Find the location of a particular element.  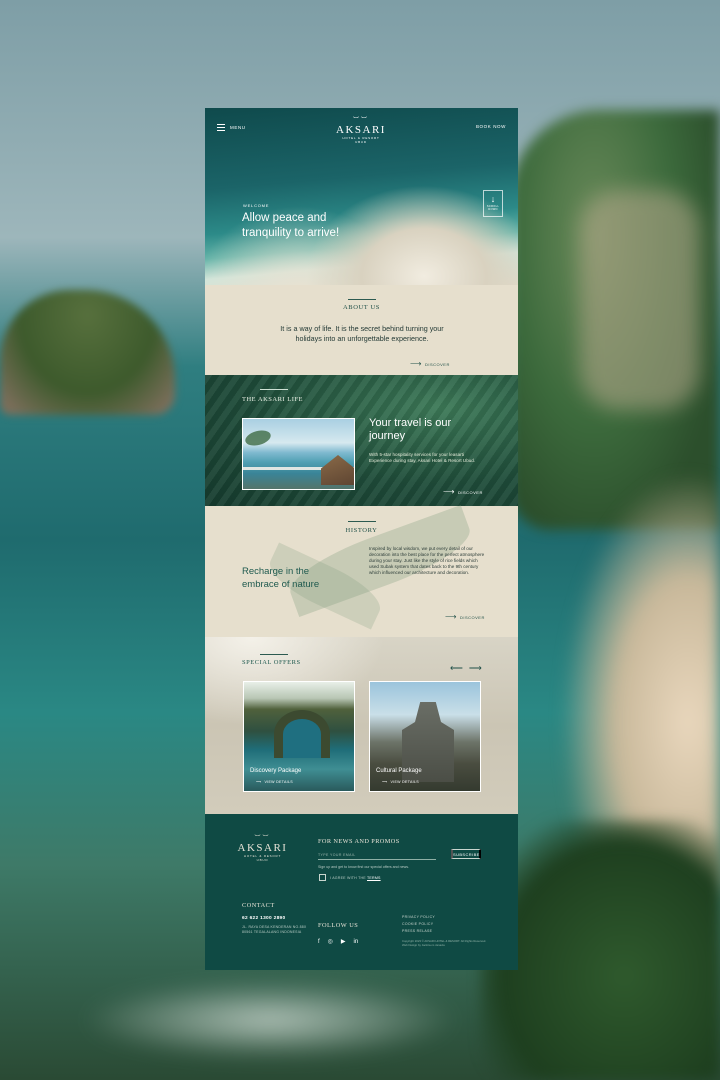

privacy-policy-link: PRIVACY POLICY is located at coordinates (418, 917).